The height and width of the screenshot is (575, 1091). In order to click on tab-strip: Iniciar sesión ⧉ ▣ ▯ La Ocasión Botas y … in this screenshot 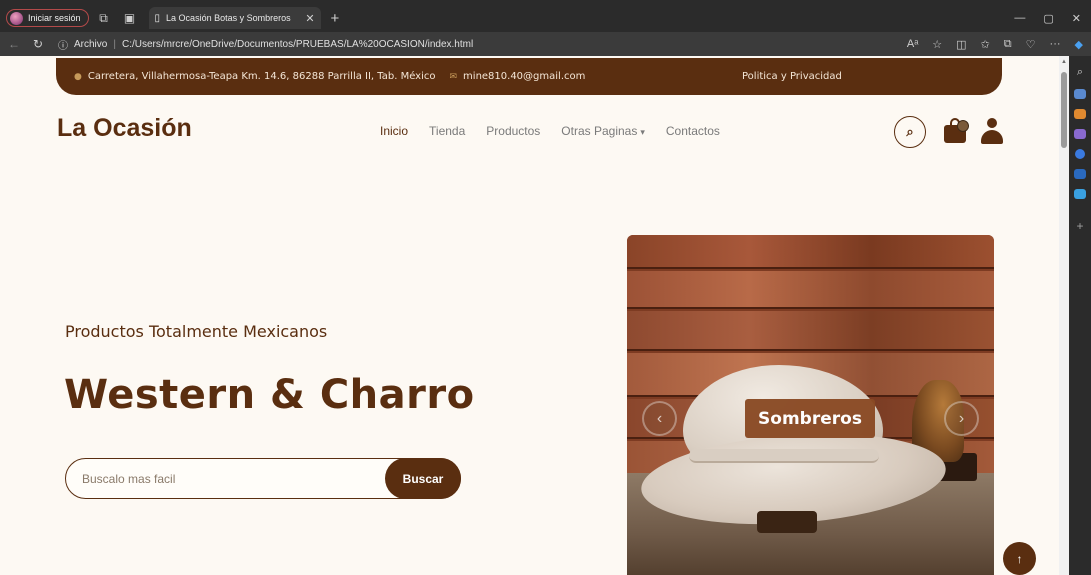, I will do `click(545, 18)`.